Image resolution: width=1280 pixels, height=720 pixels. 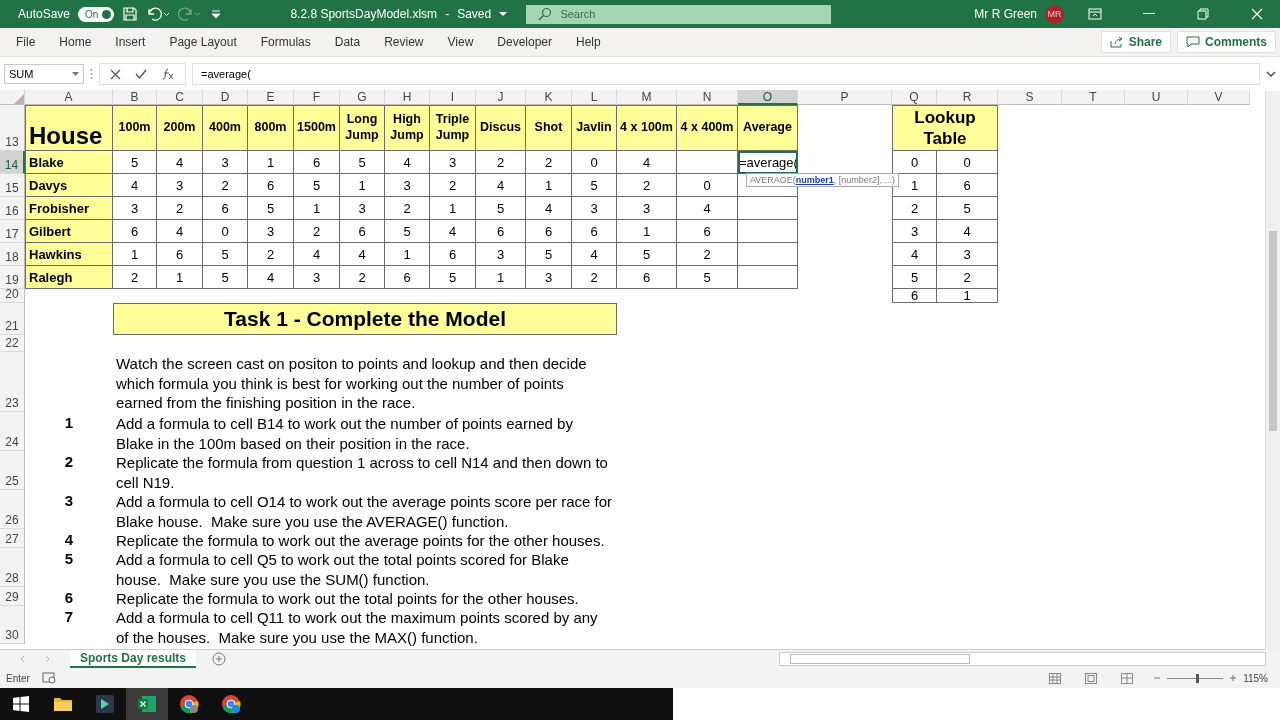 I want to click on row-number: 18, so click(x=12, y=254).